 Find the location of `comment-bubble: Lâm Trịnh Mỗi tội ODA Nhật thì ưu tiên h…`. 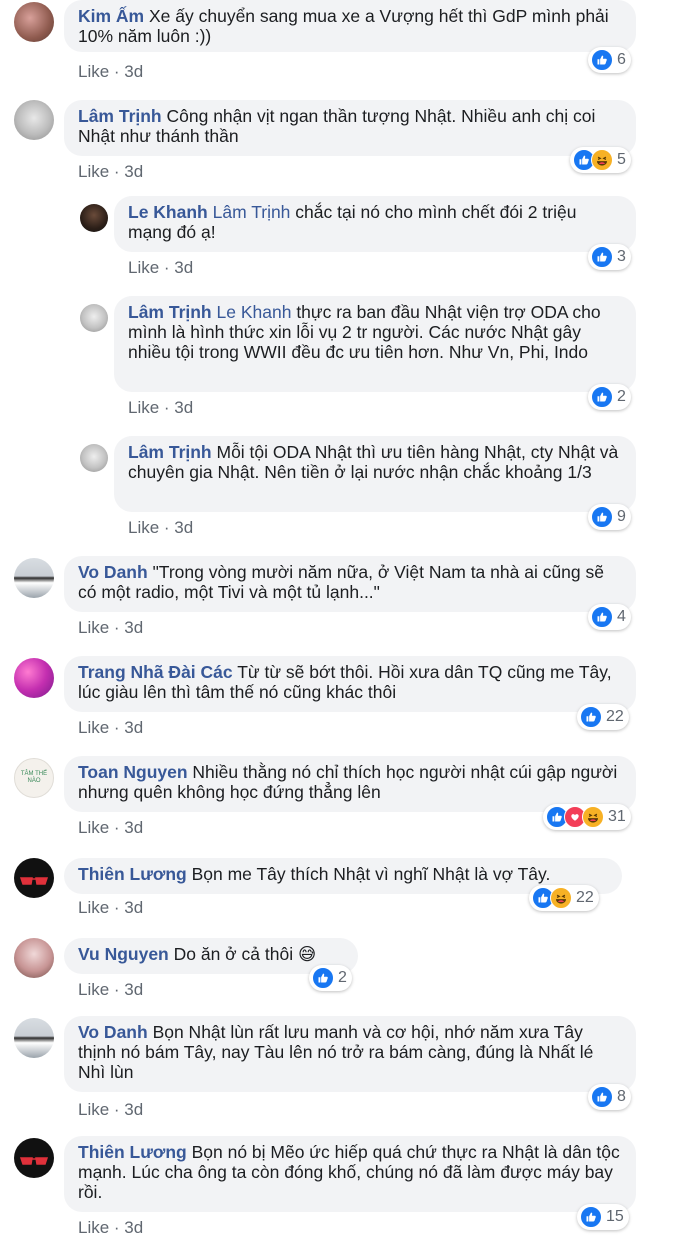

comment-bubble: Lâm Trịnh Mỗi tội ODA Nhật thì ưu tiên h… is located at coordinates (375, 474).